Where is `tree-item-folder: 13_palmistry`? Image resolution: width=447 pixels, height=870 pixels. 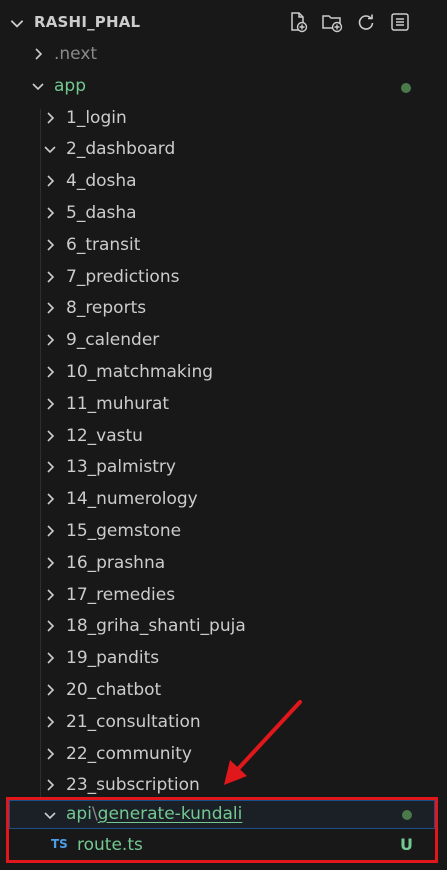
tree-item-folder: 13_palmistry is located at coordinates (223, 467).